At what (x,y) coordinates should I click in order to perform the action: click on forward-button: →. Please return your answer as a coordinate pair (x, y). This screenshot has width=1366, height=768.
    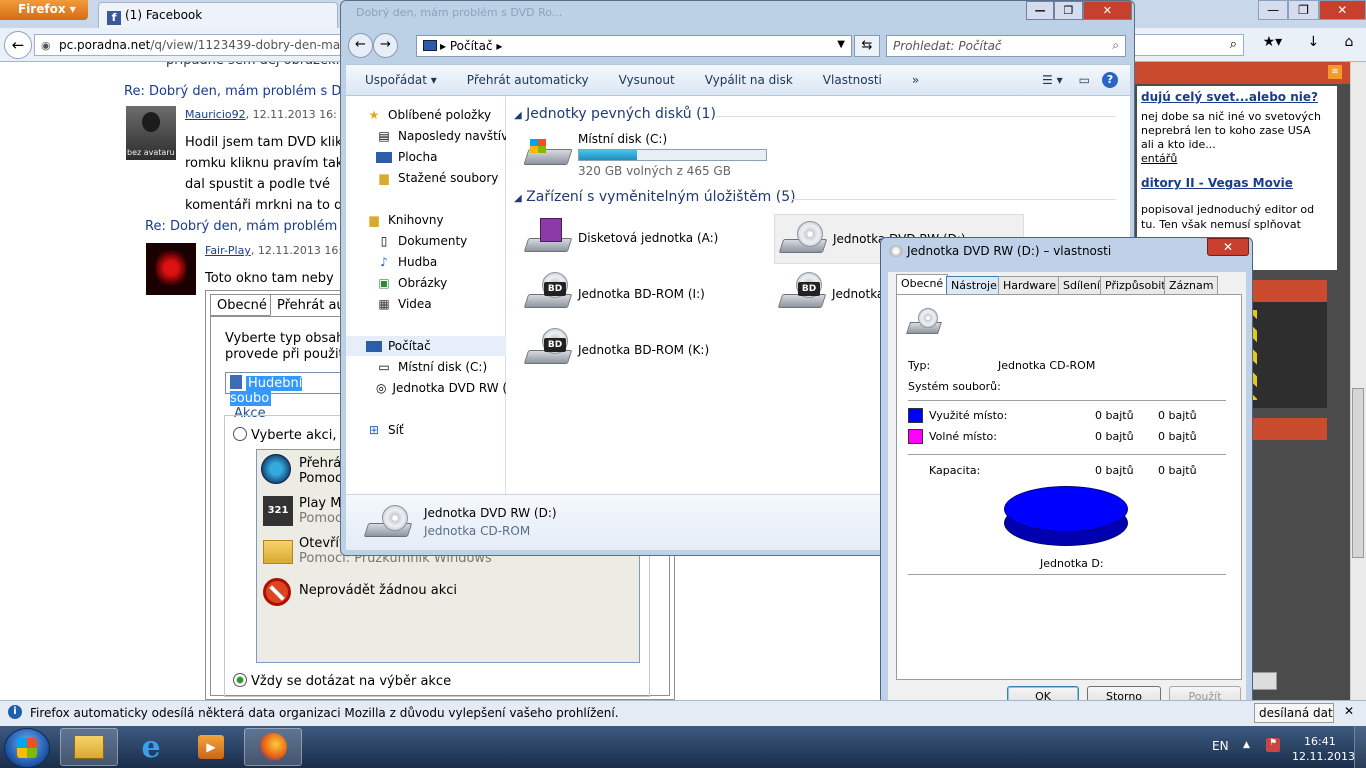
    Looking at the image, I should click on (385, 45).